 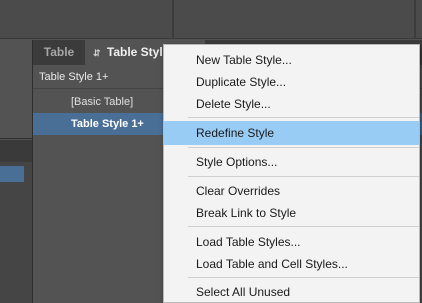 I want to click on tab-table: Table, so click(x=59, y=52).